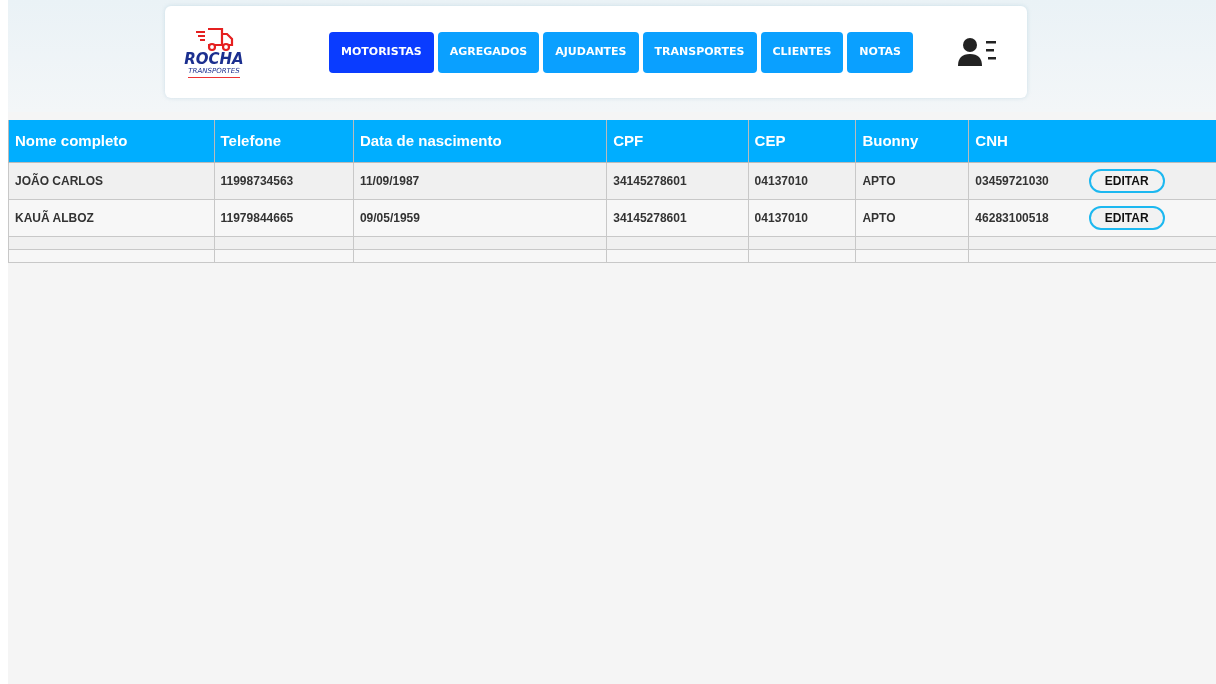  I want to click on logo-text: ROCHA, so click(214, 59).